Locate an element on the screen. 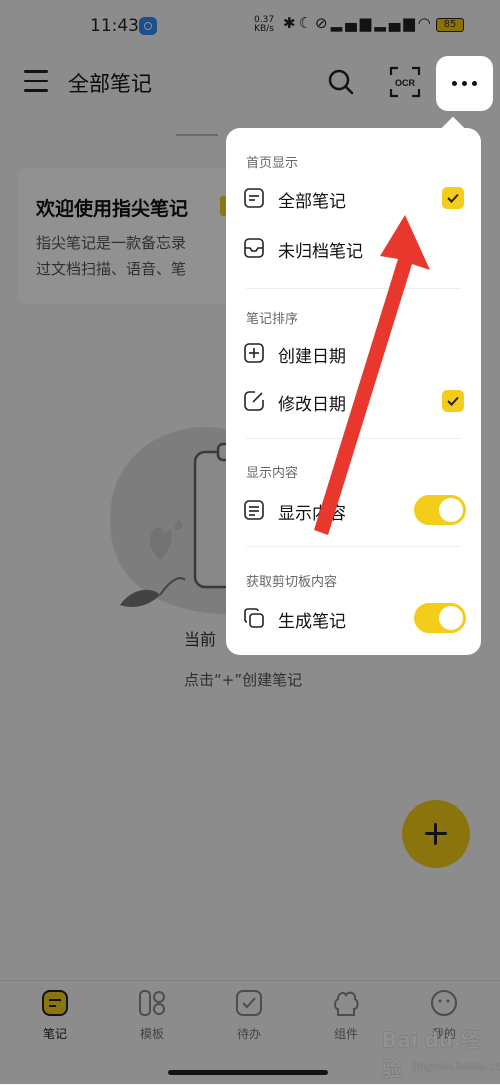  baidu-watermark: Bai du 经验 is located at coordinates (431, 1054).